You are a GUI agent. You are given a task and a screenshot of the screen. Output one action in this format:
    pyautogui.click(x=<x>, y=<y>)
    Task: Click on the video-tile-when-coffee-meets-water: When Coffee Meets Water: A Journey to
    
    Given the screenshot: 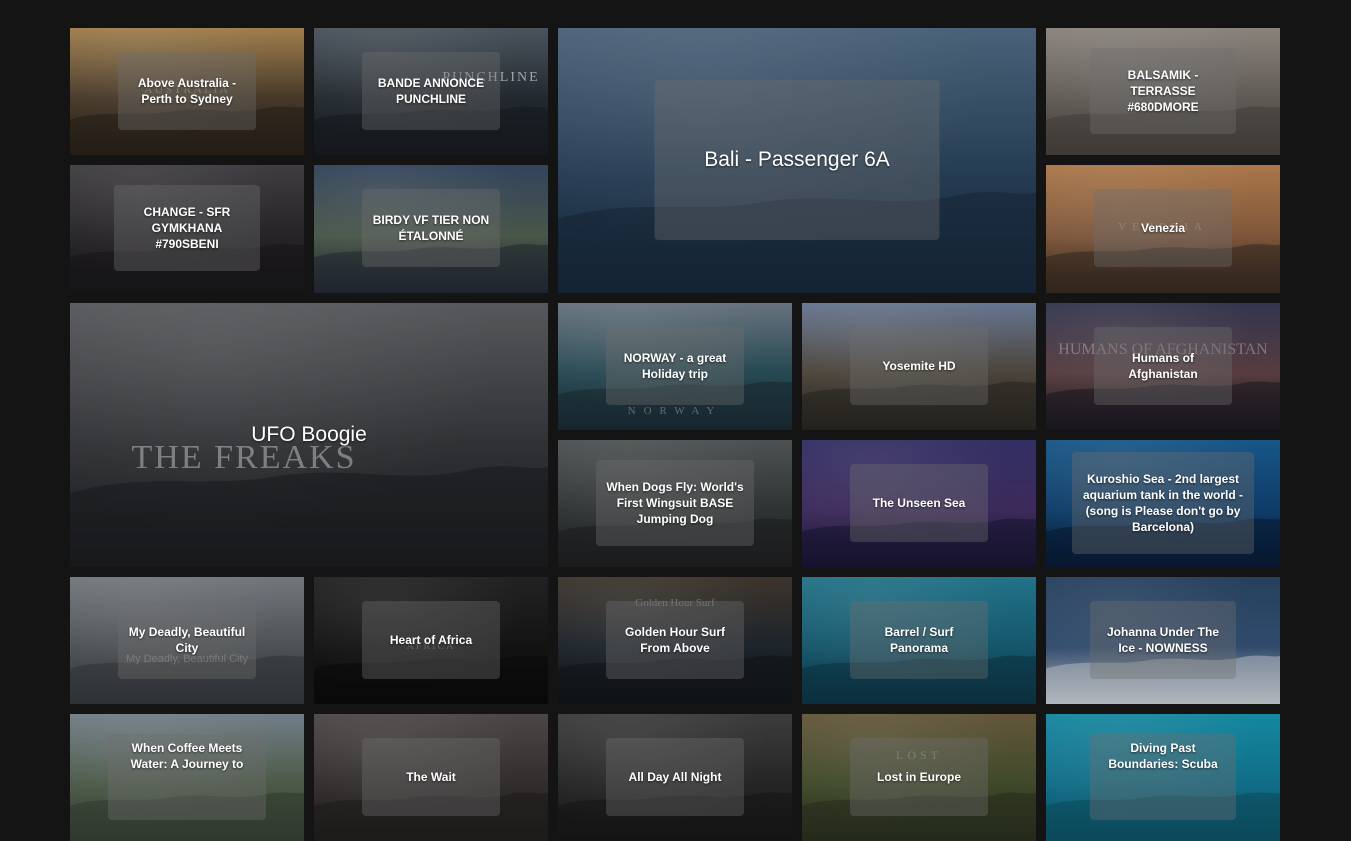 What is the action you would take?
    pyautogui.click(x=187, y=777)
    